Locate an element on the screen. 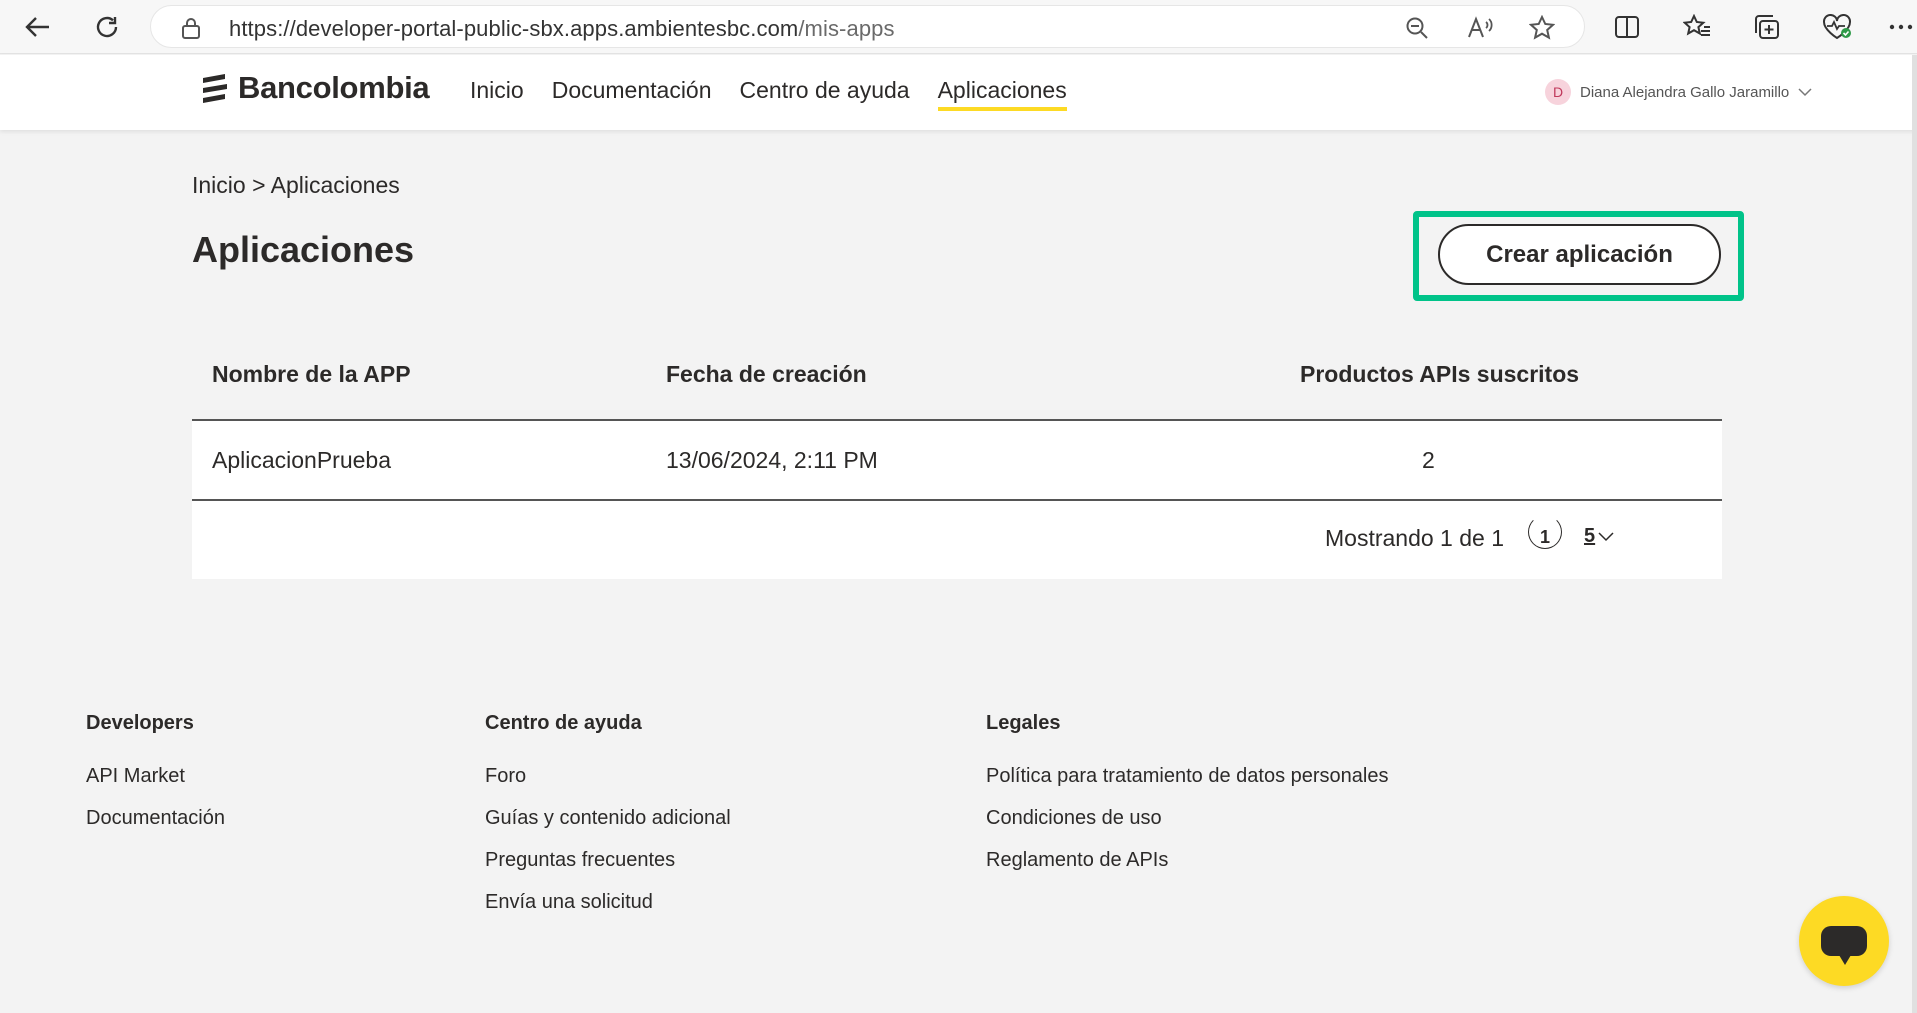 The image size is (1917, 1013). logo-text: Bancolombia is located at coordinates (334, 87).